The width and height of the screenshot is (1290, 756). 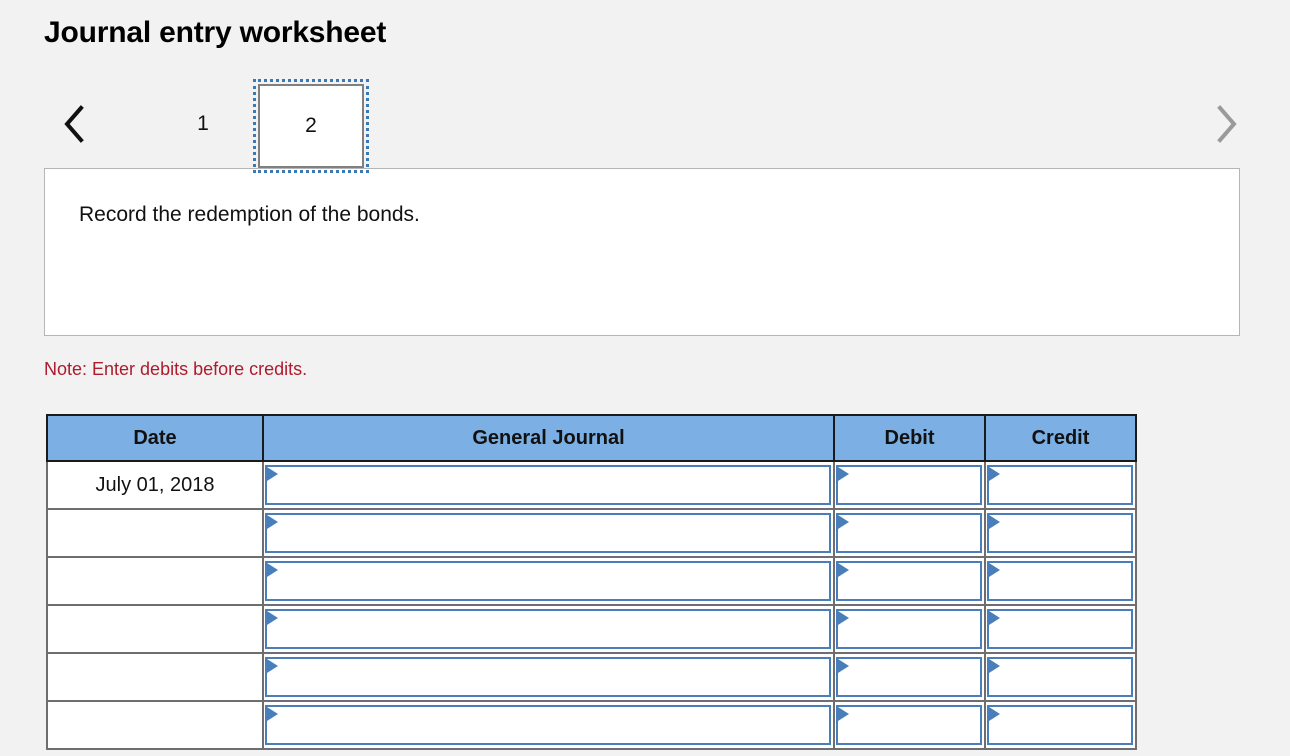 What do you see at coordinates (176, 369) in the screenshot?
I see `debits-before-credits-note: Note: Enter debits before credits.` at bounding box center [176, 369].